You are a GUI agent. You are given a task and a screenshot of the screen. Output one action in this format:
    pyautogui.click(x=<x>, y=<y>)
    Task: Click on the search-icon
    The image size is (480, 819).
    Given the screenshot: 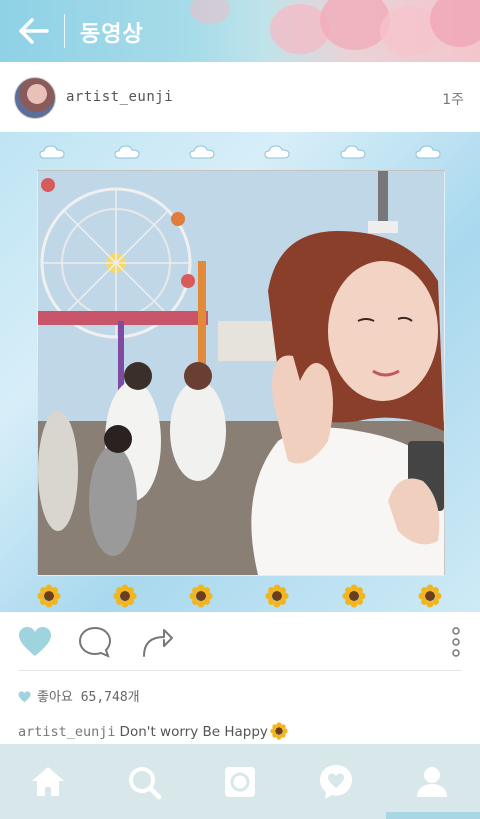 What is the action you would take?
    pyautogui.click(x=145, y=783)
    